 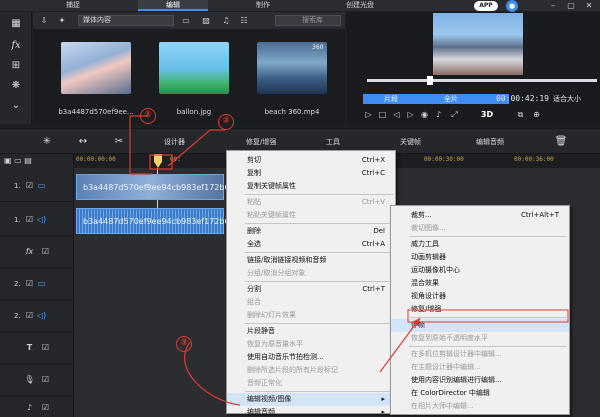 I want to click on annotation-1: ①, so click(x=148, y=116).